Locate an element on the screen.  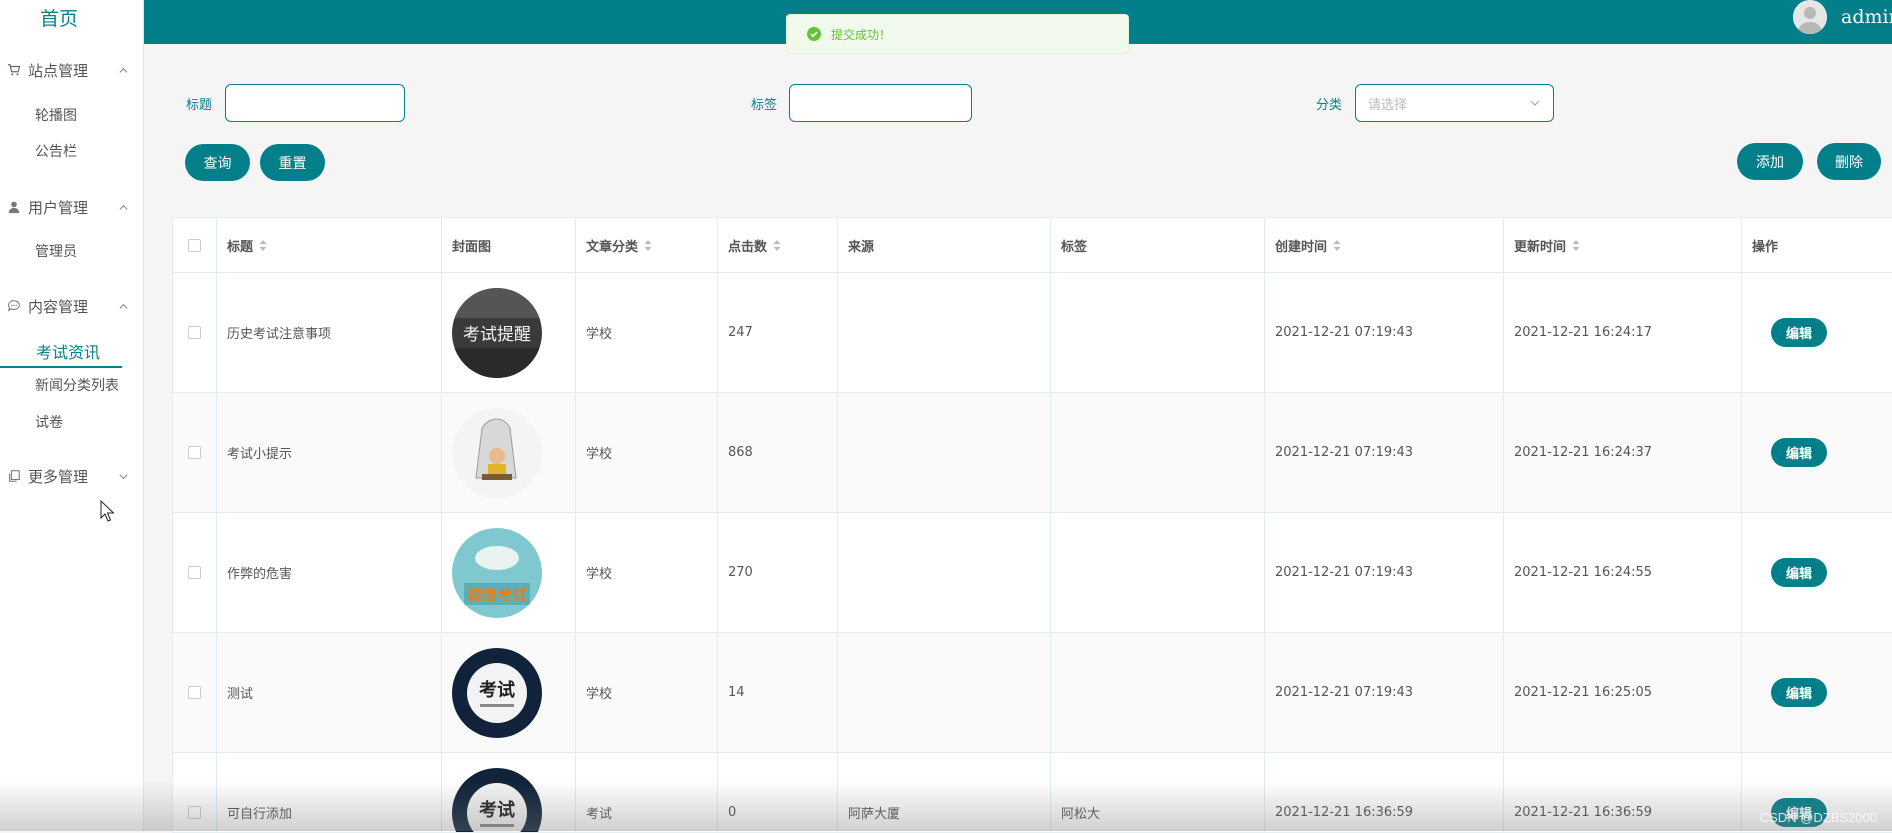
table-header-row: 标题 封面图 文章分类 点击数 来源 标签 创建时间 更新时间 操作 is located at coordinates (1032, 245).